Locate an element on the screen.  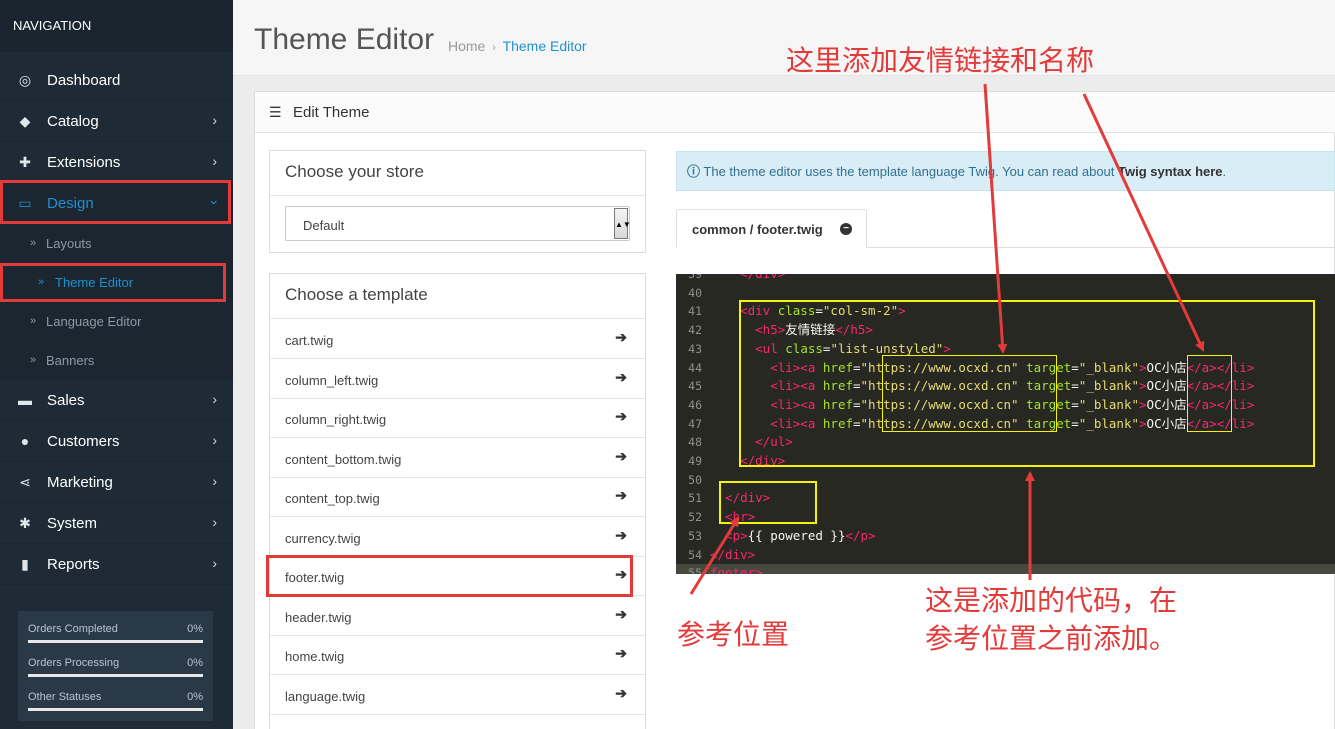
sidebar-item-marketing: ⋖ Marketing › is located at coordinates (116, 482).